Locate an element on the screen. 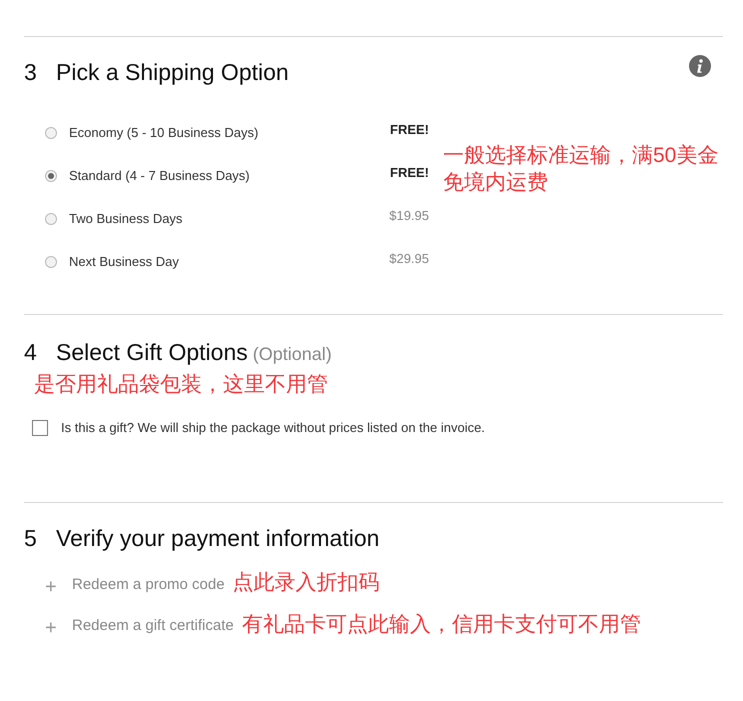  step-number: 4 is located at coordinates (31, 352).